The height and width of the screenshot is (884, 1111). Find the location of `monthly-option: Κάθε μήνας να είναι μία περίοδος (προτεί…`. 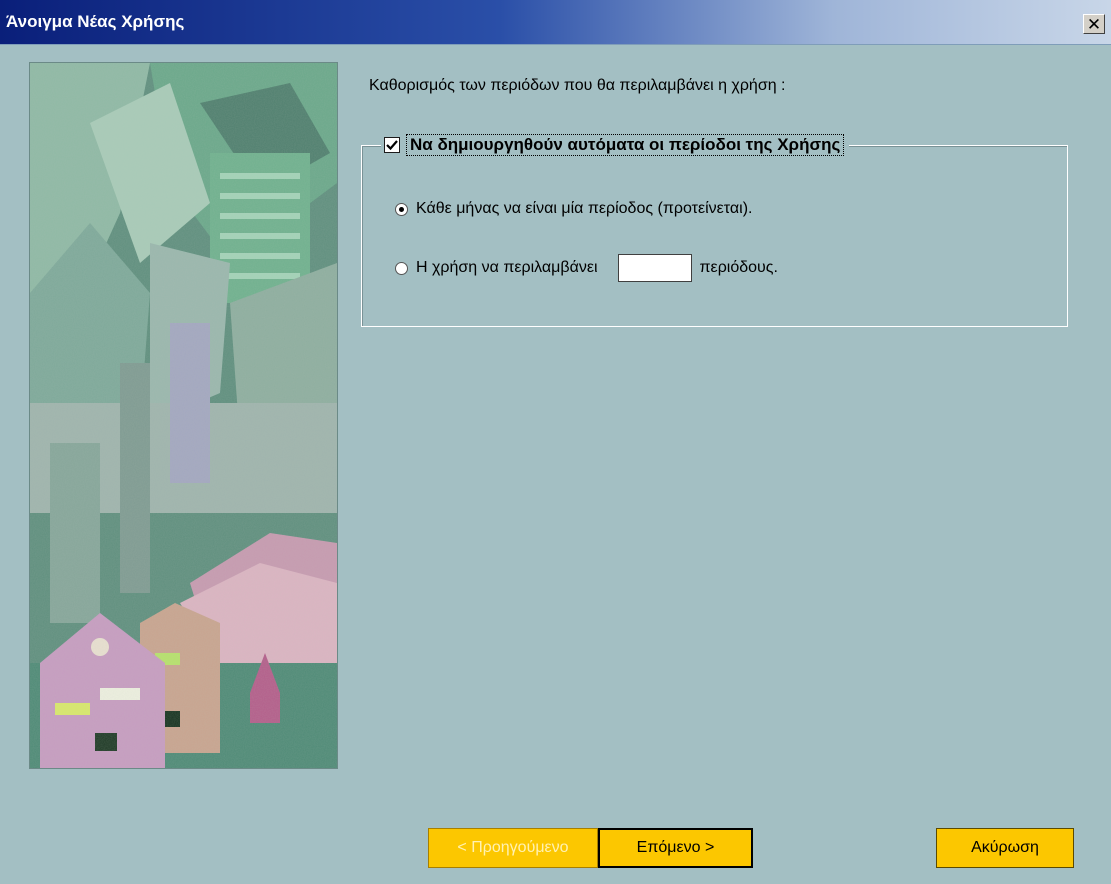

monthly-option: Κάθε μήνας να είναι μία περίοδος (προτεί… is located at coordinates (573, 209).